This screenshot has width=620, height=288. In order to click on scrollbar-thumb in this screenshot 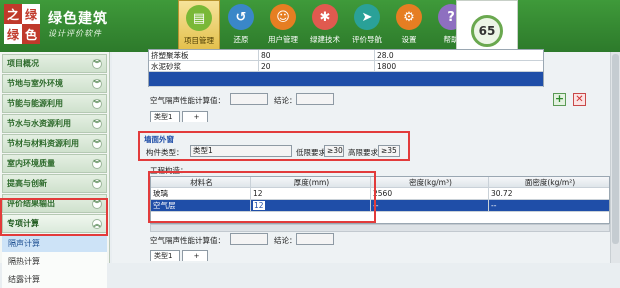, I will do `click(615, 149)`.